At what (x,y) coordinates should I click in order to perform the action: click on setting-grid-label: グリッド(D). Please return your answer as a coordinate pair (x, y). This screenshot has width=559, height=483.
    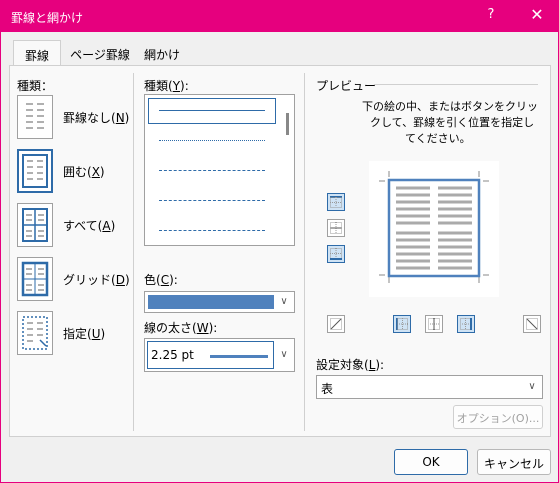
    Looking at the image, I should click on (96, 279).